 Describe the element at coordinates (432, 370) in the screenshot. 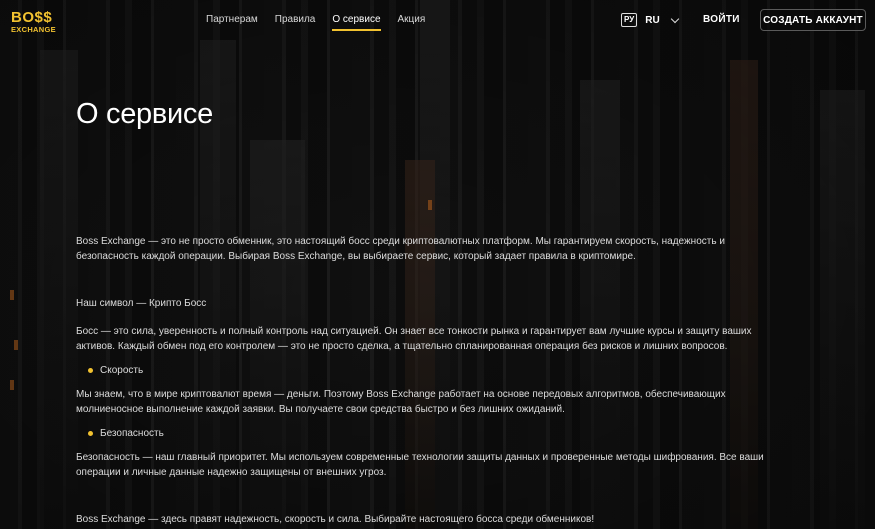

I see `bullet-speed: Скорость` at that location.